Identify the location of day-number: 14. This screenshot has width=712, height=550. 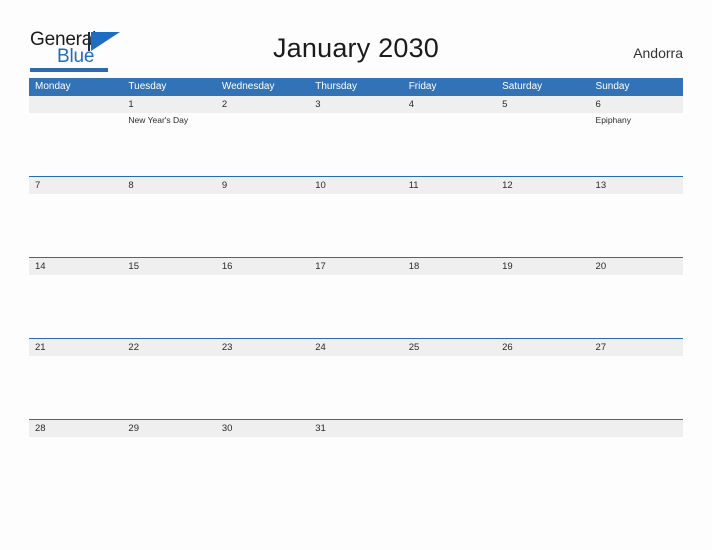
(75, 266).